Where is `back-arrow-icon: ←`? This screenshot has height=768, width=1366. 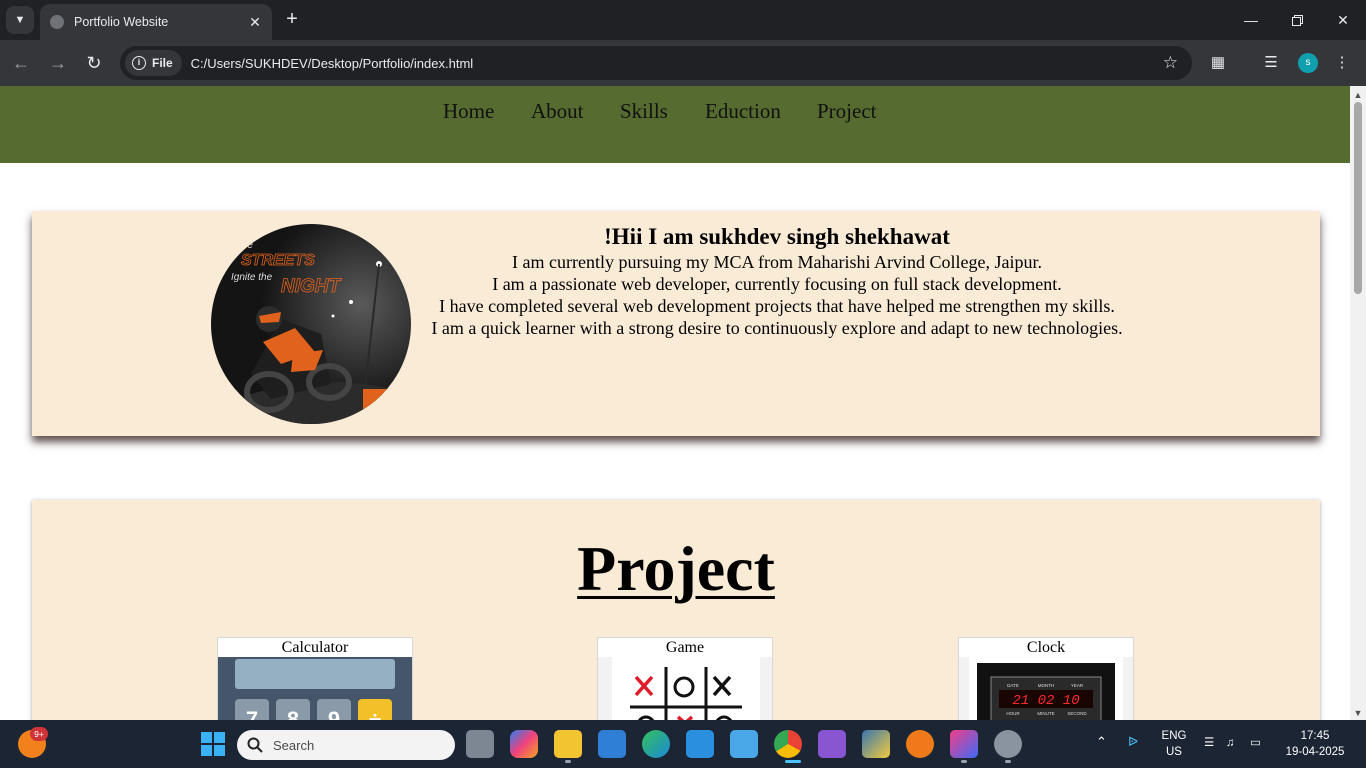 back-arrow-icon: ← is located at coordinates (21, 63).